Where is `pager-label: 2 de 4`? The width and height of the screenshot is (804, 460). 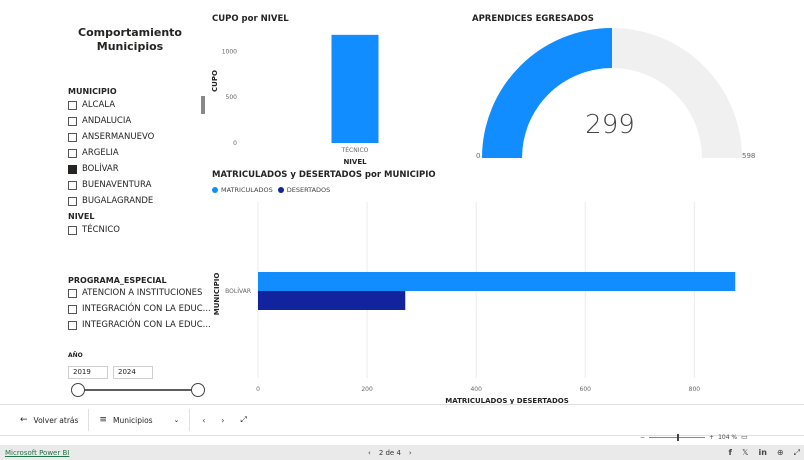 pager-label: 2 de 4 is located at coordinates (389, 452).